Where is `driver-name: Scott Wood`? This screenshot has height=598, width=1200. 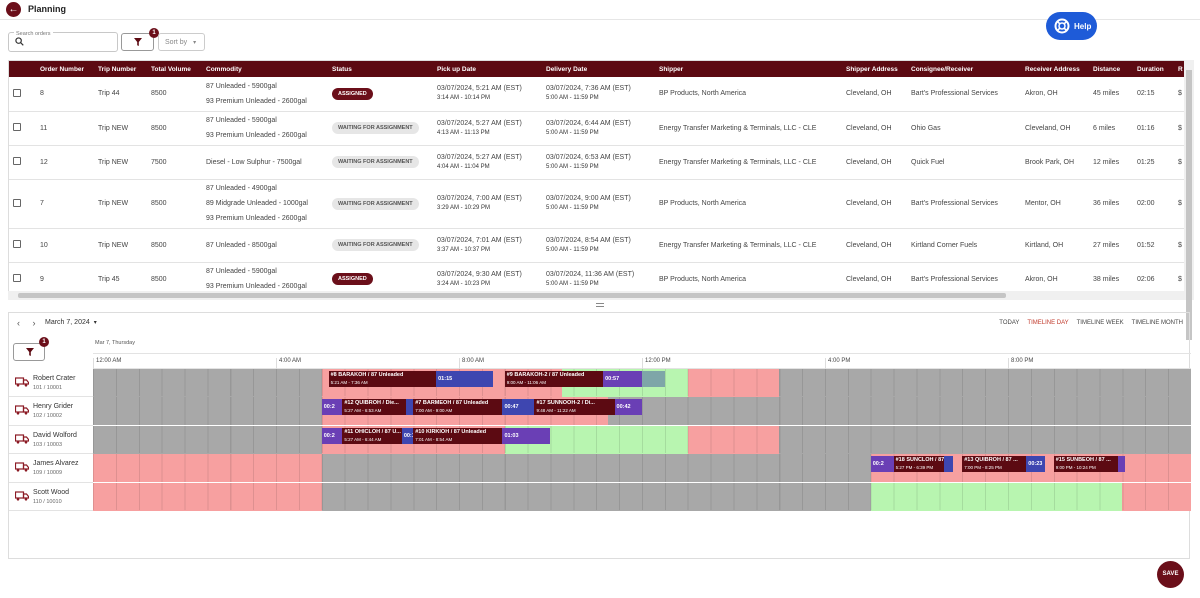
driver-name: Scott Wood is located at coordinates (51, 492).